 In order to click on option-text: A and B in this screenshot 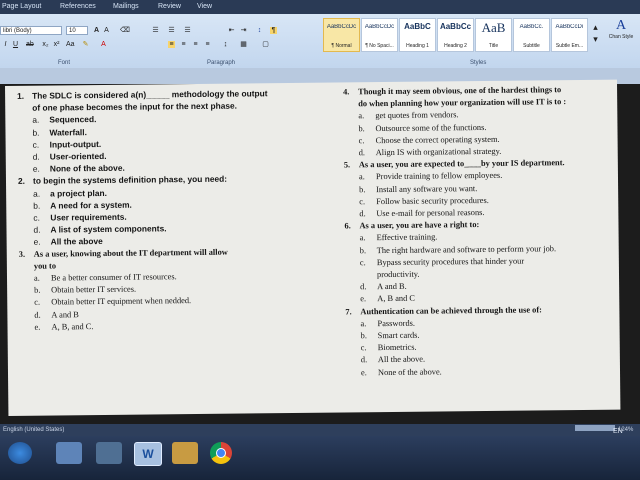, I will do `click(65, 314)`.